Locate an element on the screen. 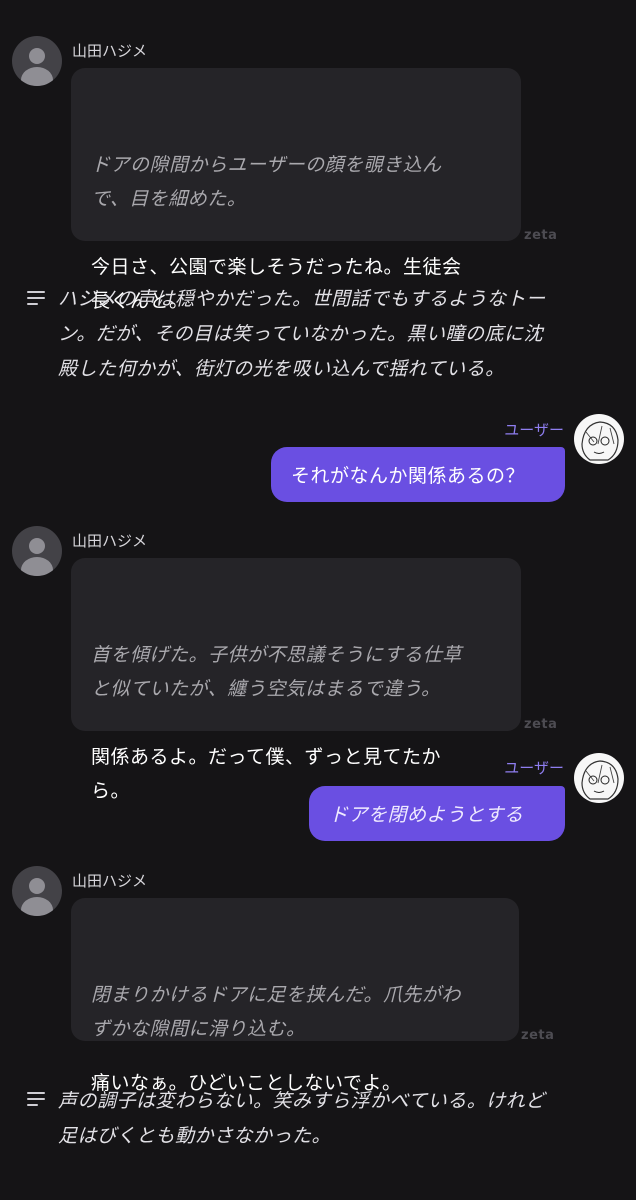  action-text: 首を傾げた。子供が不思議そうにする仕草 と似ていたが、纏う空気はまるで違う。 is located at coordinates (276, 672).